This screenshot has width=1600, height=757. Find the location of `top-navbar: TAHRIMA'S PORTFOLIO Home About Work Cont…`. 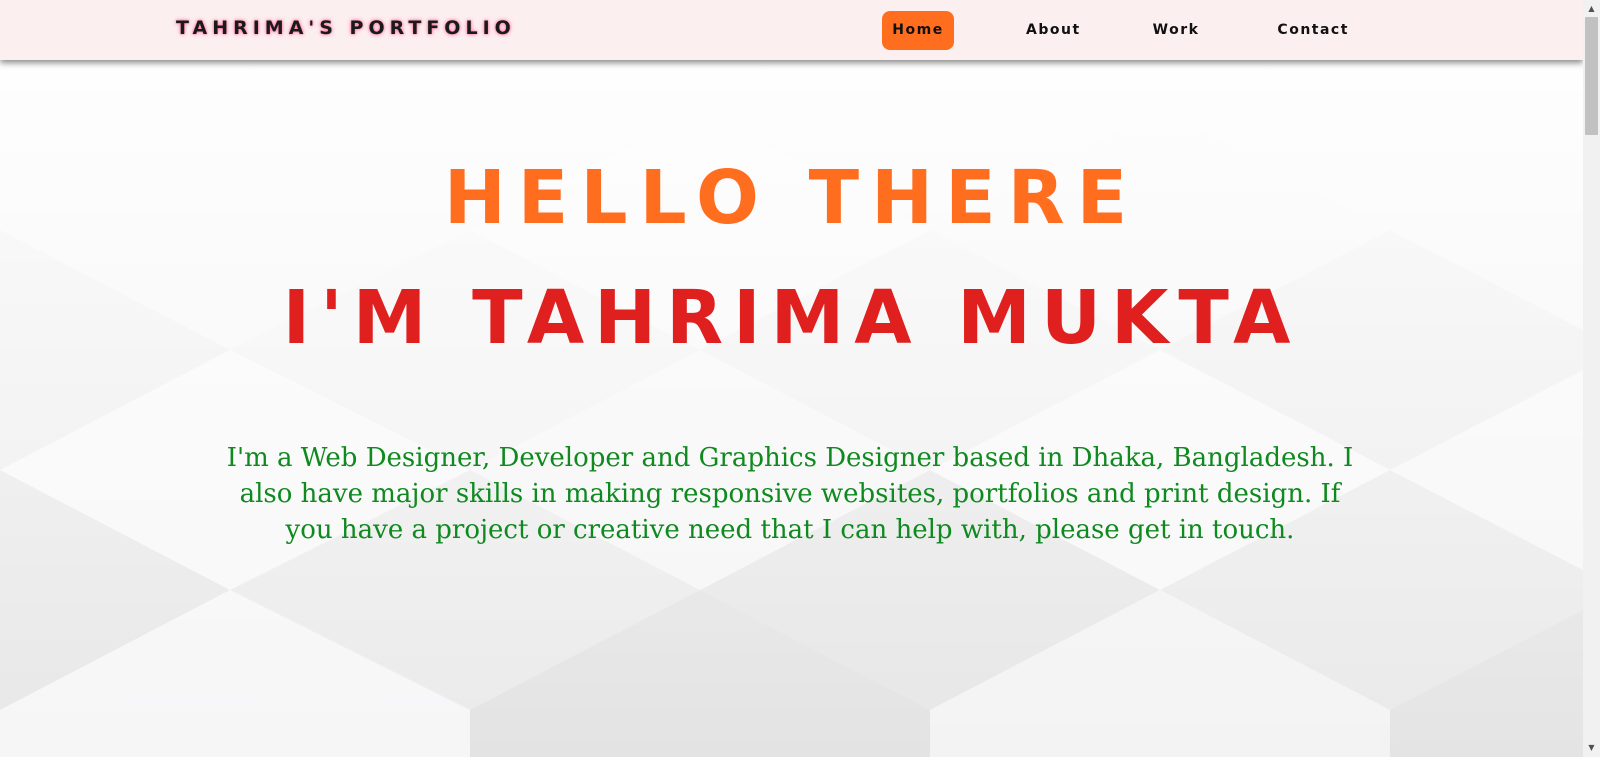

top-navbar: TAHRIMA'S PORTFOLIO Home About Work Cont… is located at coordinates (791, 30).